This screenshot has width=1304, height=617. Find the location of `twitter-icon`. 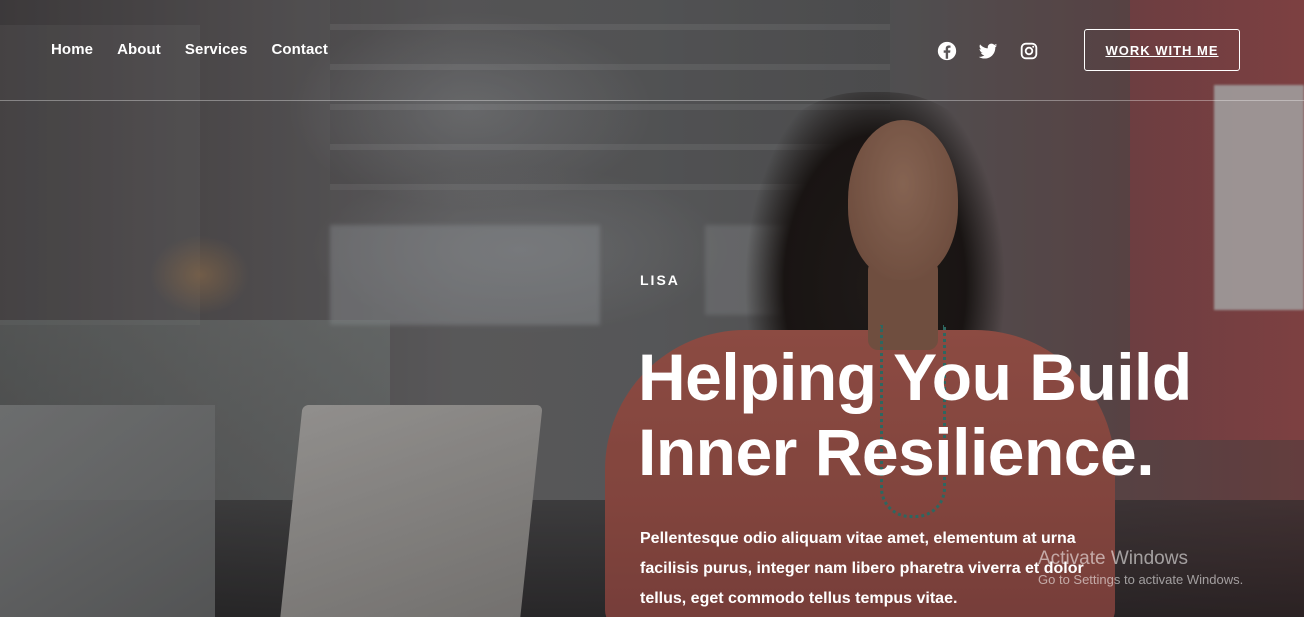

twitter-icon is located at coordinates (988, 51).